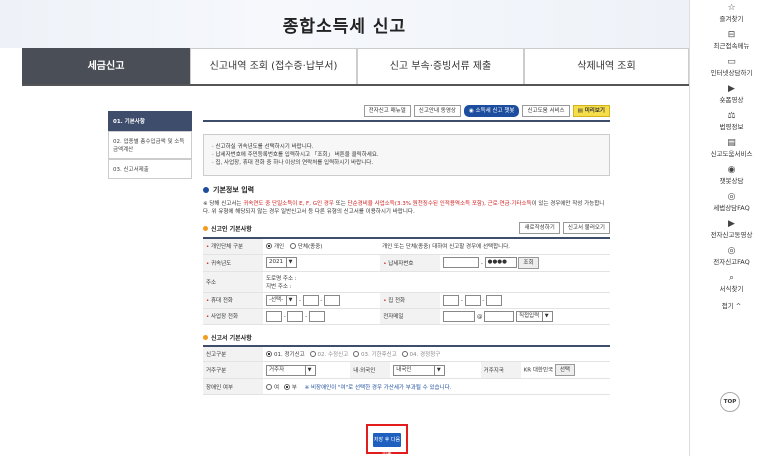  What do you see at coordinates (332, 300) in the screenshot?
I see `mobile-last-input` at bounding box center [332, 300].